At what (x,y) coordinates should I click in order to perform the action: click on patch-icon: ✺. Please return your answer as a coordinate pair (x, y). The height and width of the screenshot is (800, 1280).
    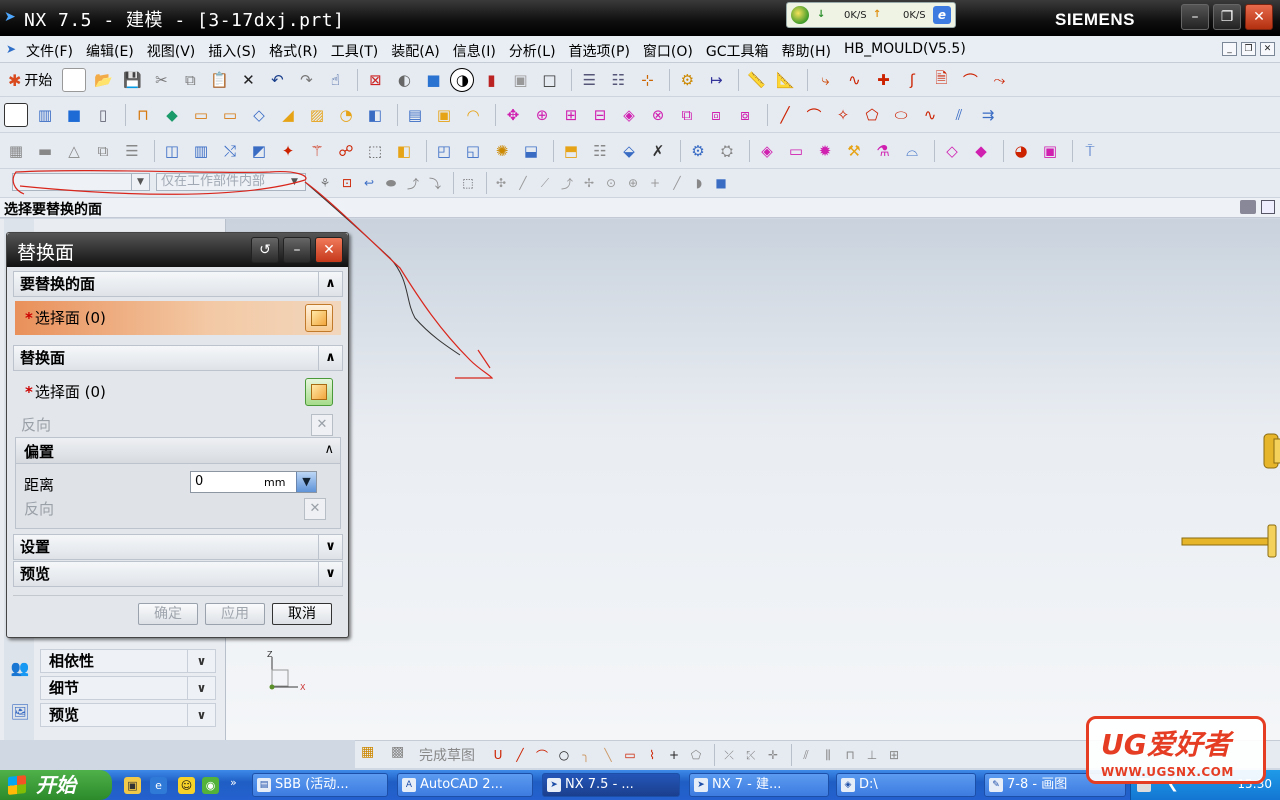
    Looking at the image, I should click on (502, 151).